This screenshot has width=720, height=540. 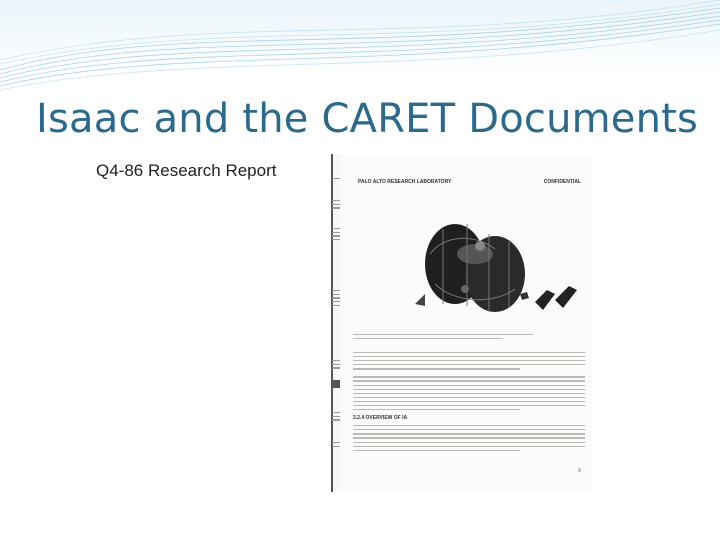 What do you see at coordinates (562, 182) in the screenshot?
I see `page-header-right: CONFIDENTIAL` at bounding box center [562, 182].